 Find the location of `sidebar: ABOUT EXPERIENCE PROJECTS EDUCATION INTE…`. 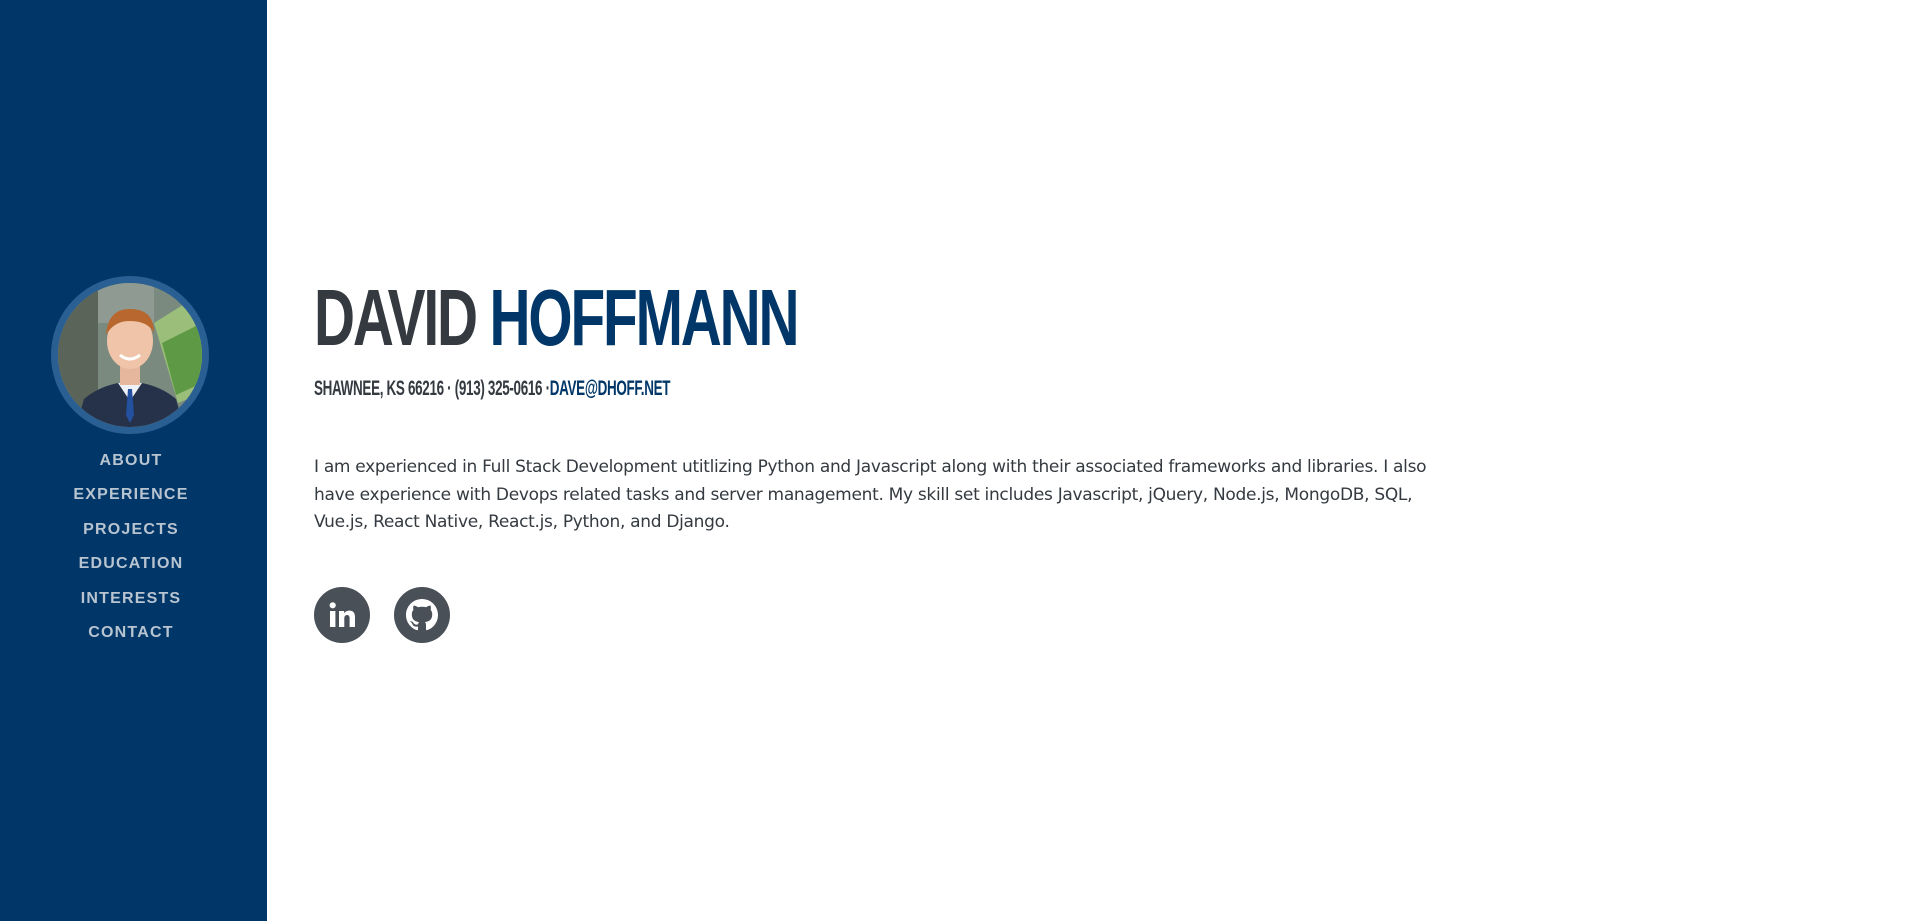

sidebar: ABOUT EXPERIENCE PROJECTS EDUCATION INTE… is located at coordinates (133, 460).